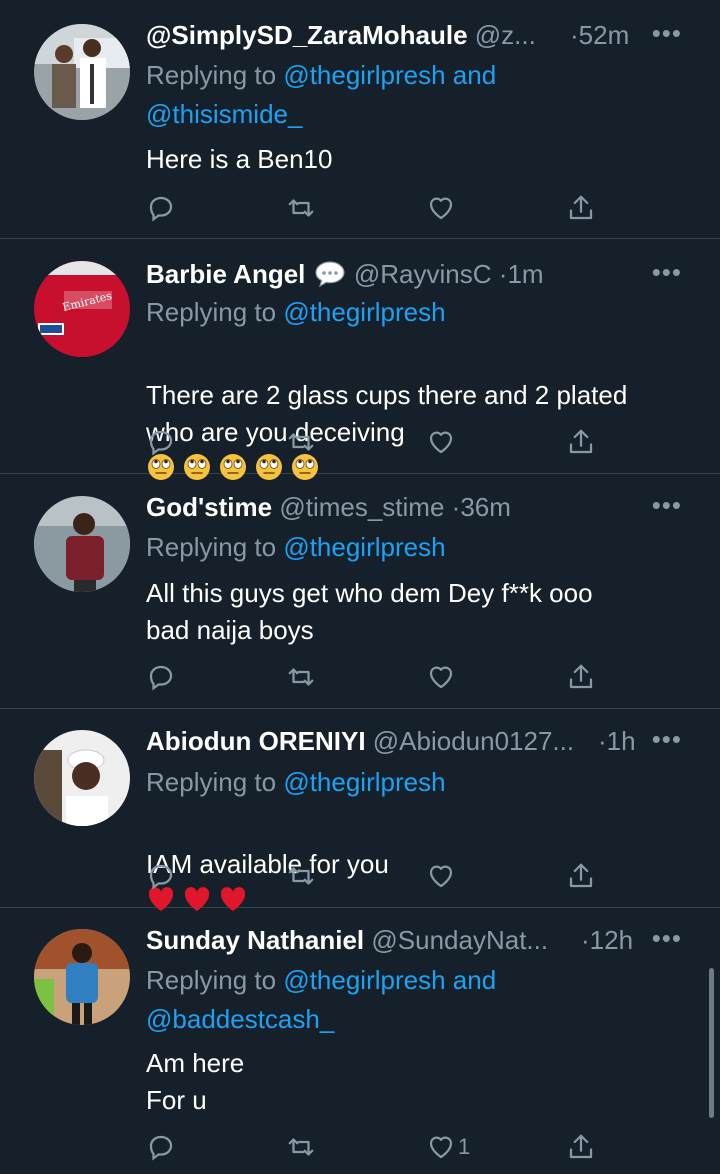  Describe the element at coordinates (525, 274) in the screenshot. I see `timestamp: 1m` at that location.